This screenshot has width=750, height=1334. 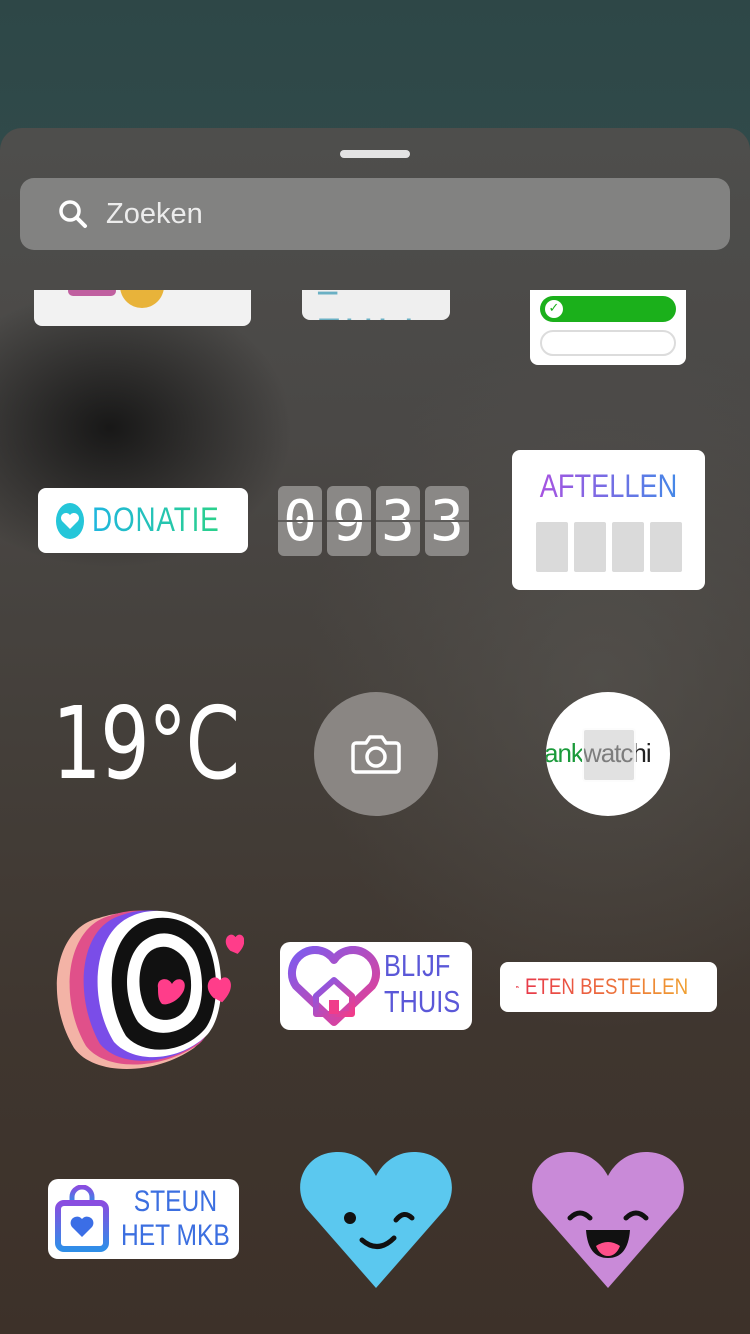 I want to click on support-line2: HET MKB, so click(x=175, y=1235).